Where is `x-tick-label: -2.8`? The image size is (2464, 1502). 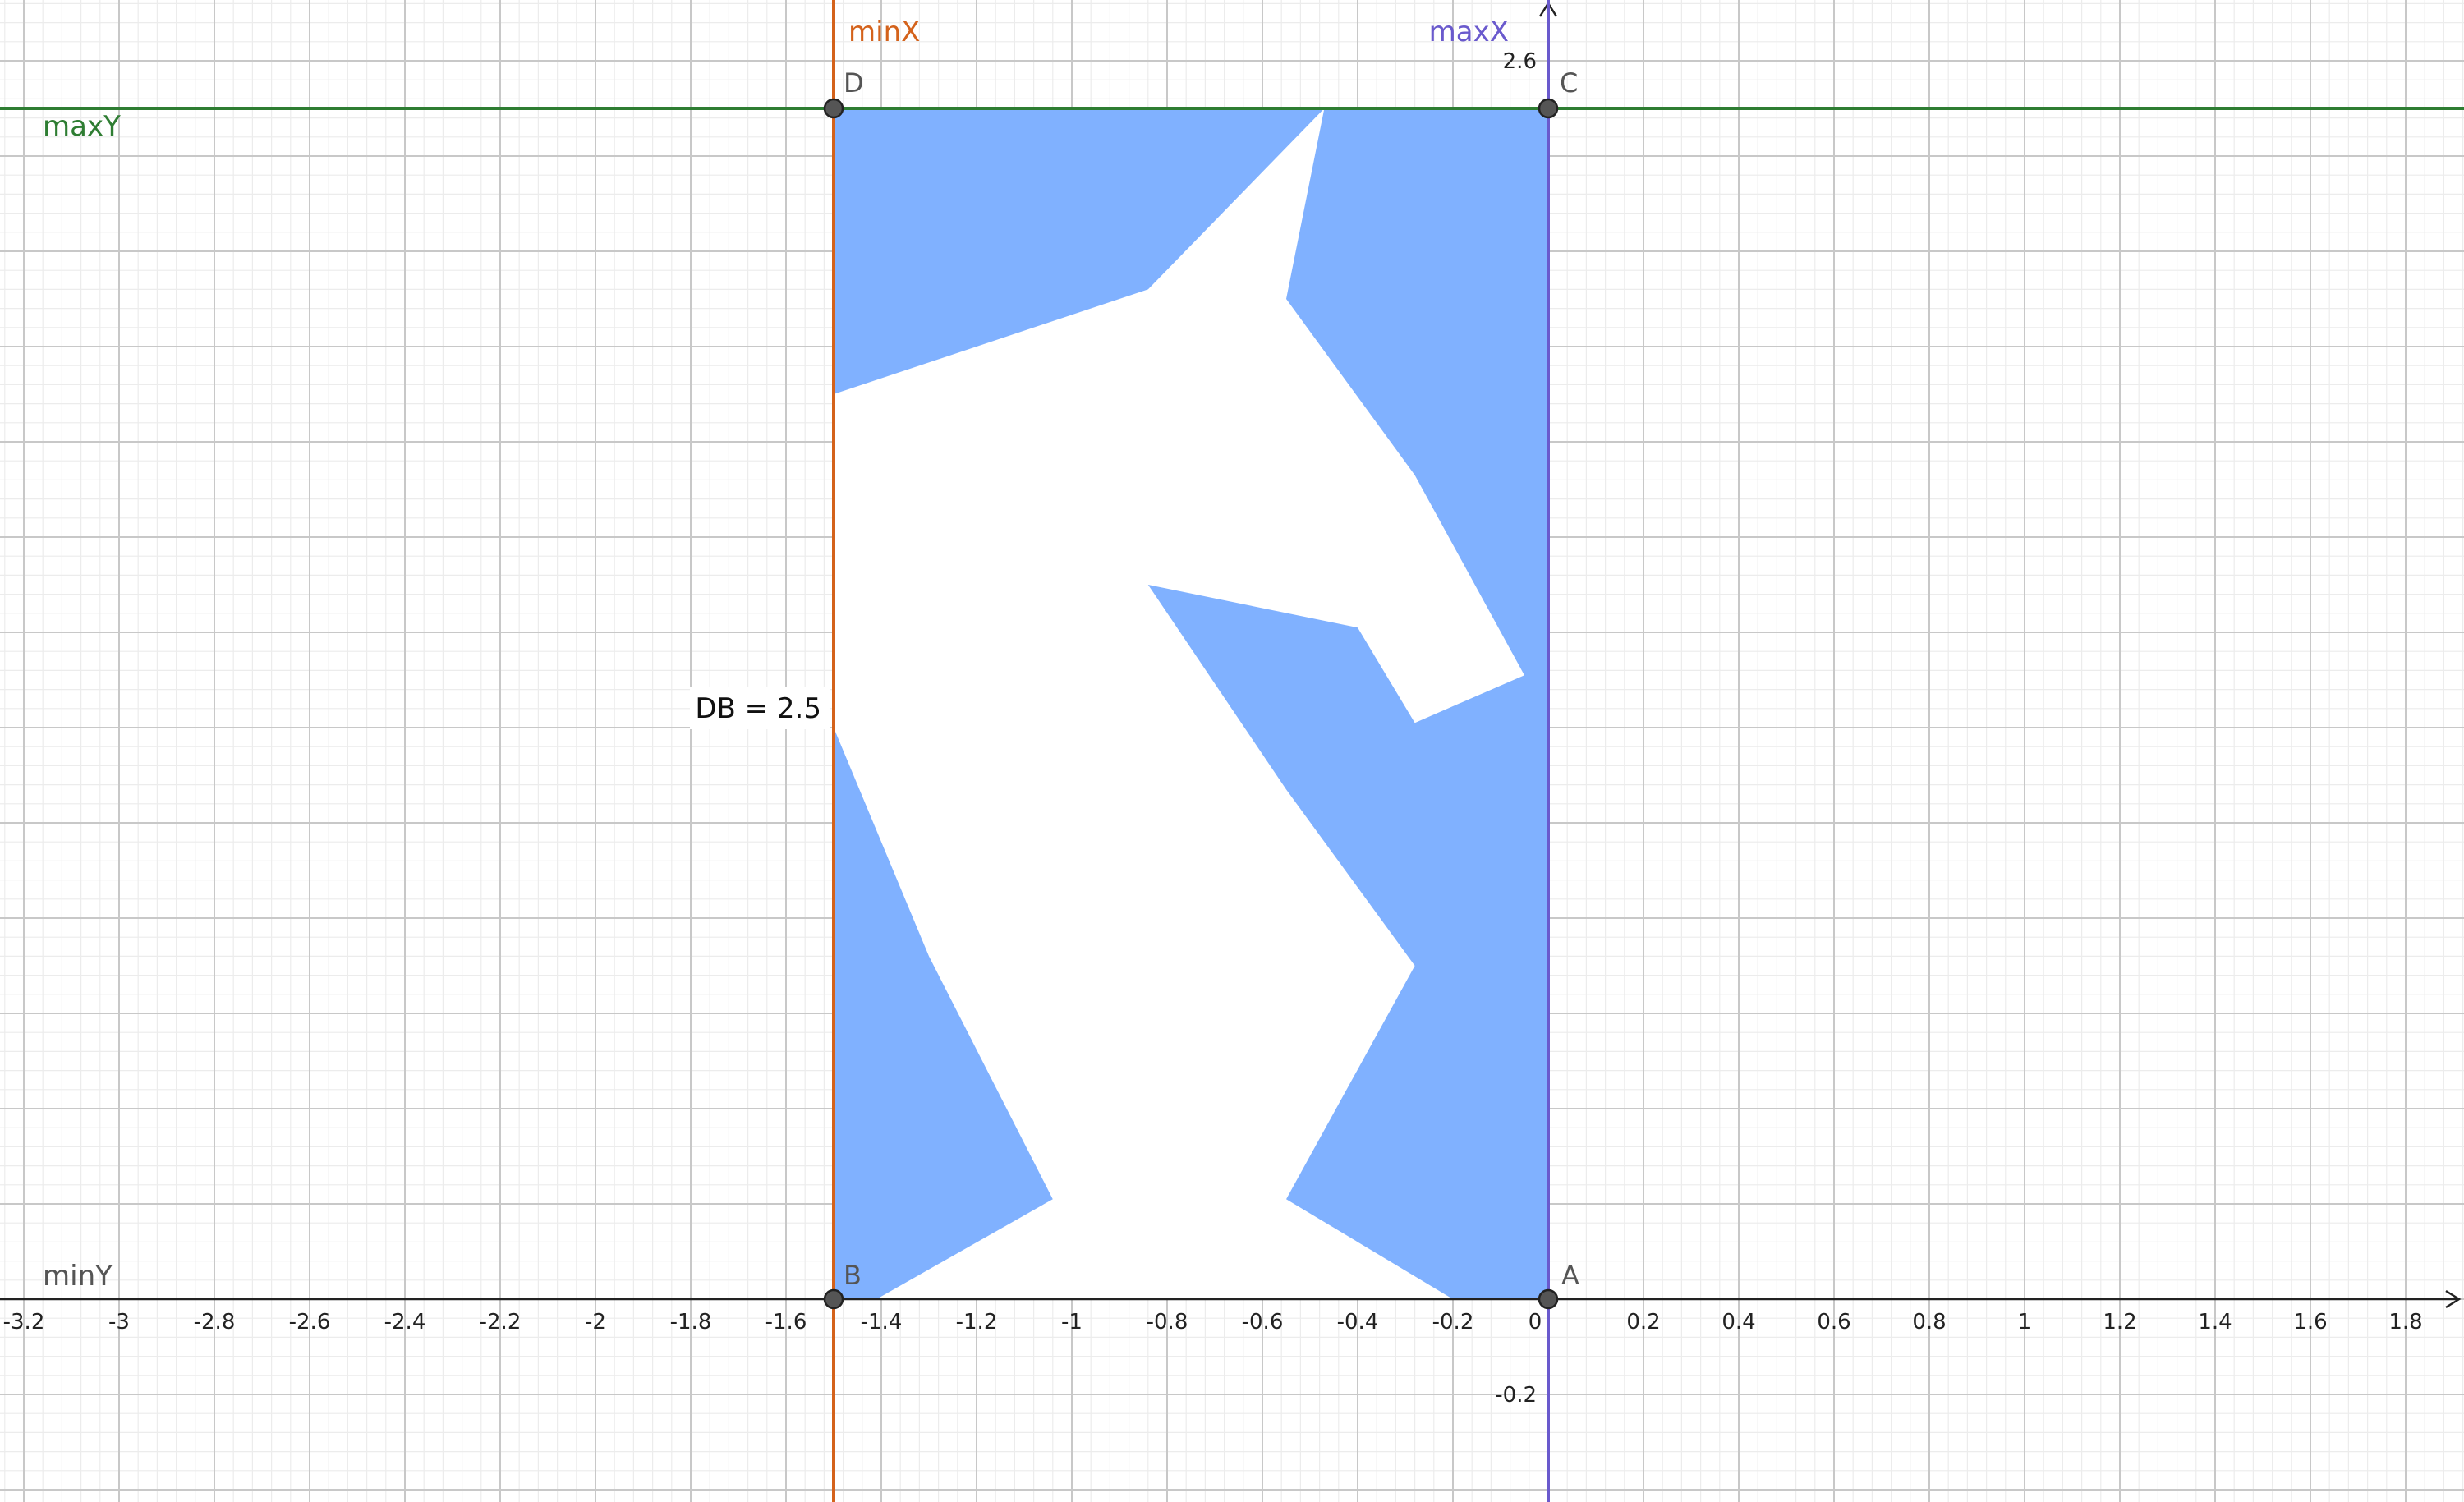
x-tick-label: -2.8 is located at coordinates (215, 1322).